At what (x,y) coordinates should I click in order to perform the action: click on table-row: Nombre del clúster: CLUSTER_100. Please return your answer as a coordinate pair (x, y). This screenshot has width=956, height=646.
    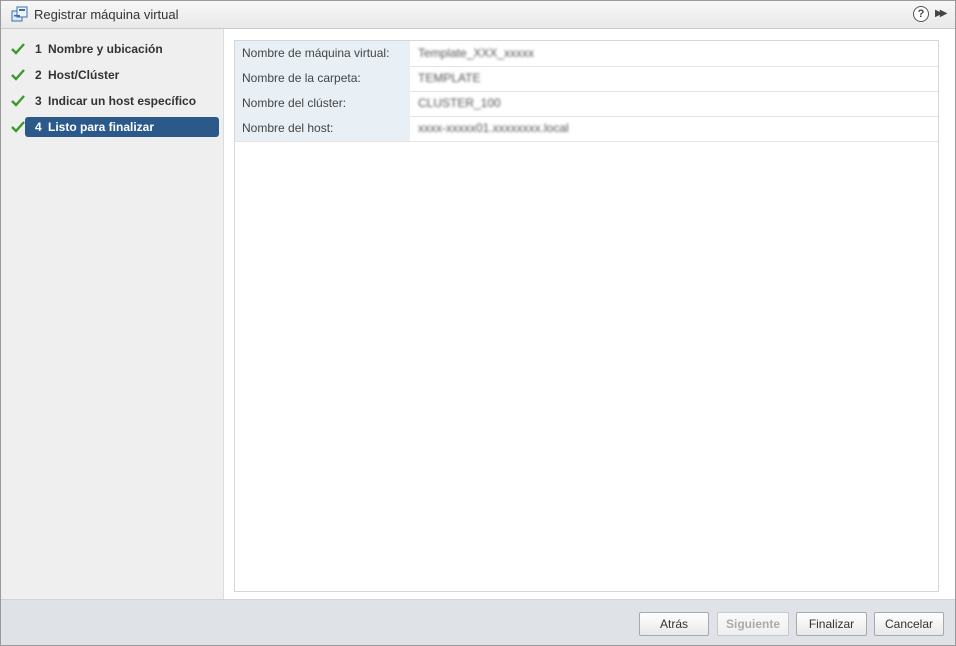
    Looking at the image, I should click on (586, 104).